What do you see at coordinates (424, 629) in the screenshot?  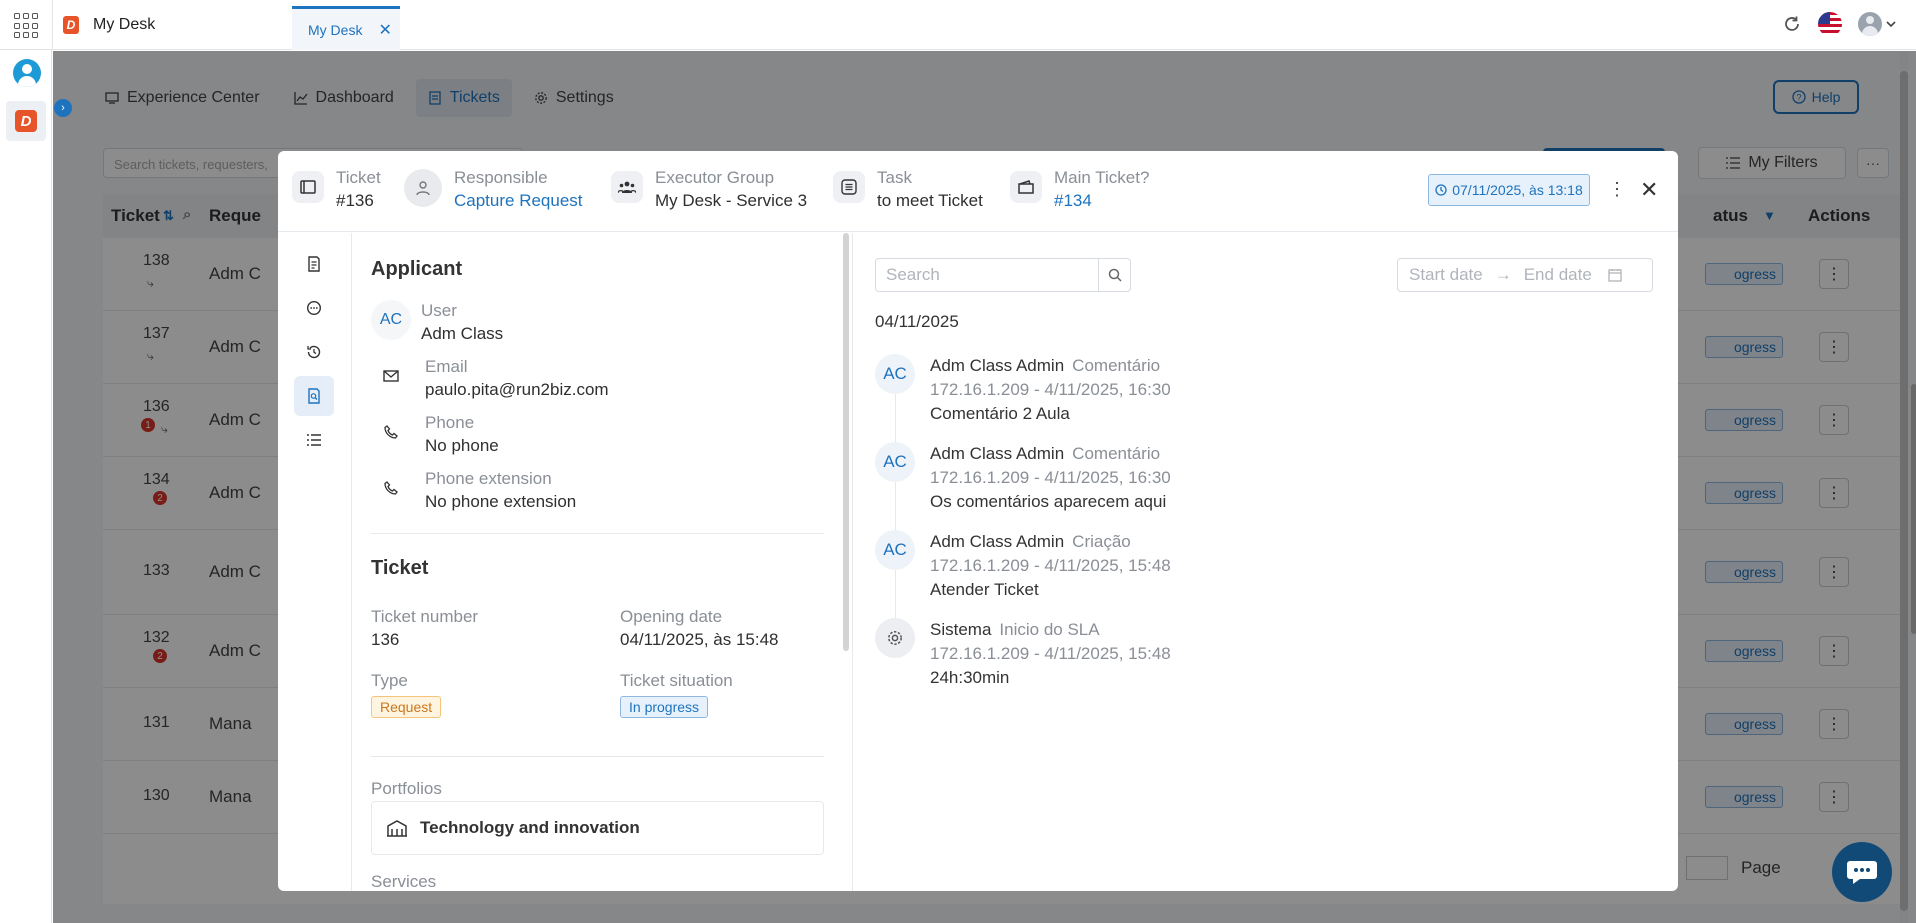 I see `ticket-number-field: Ticket number 136` at bounding box center [424, 629].